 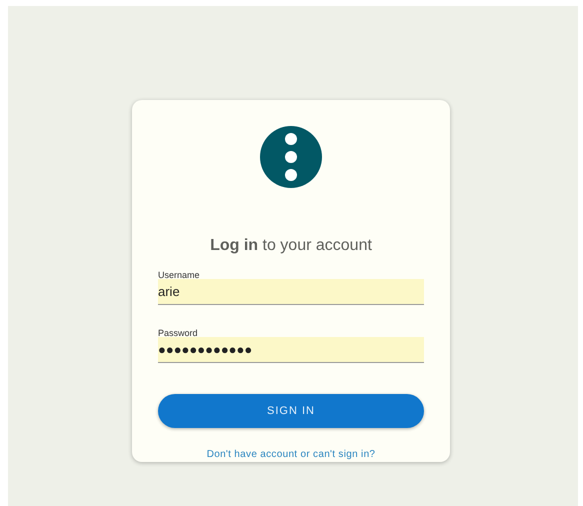 What do you see at coordinates (291, 157) in the screenshot?
I see `logo-icon` at bounding box center [291, 157].